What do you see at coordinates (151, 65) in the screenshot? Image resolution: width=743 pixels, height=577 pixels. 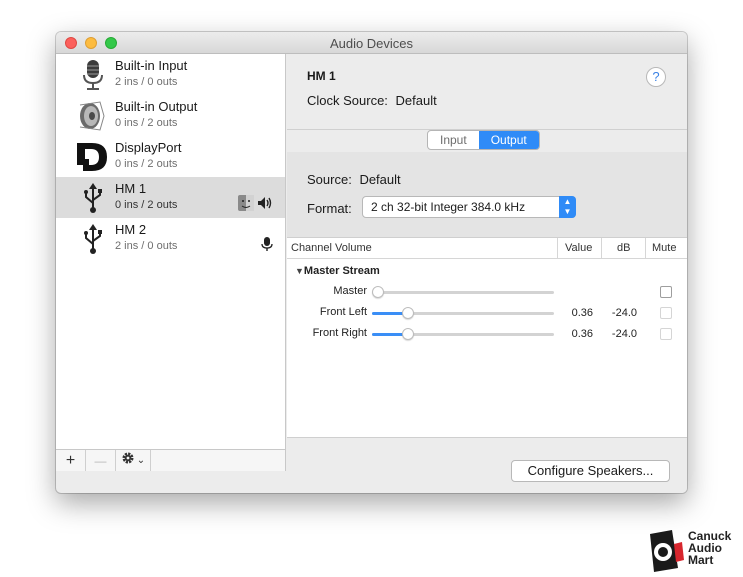 I see `device-name: Built-in Input` at bounding box center [151, 65].